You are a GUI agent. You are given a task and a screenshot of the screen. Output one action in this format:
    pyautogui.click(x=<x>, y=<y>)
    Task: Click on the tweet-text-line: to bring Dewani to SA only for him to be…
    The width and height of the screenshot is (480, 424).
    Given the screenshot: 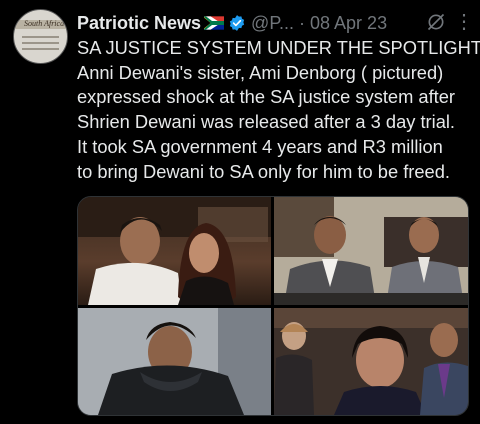 What is the action you would take?
    pyautogui.click(x=263, y=171)
    